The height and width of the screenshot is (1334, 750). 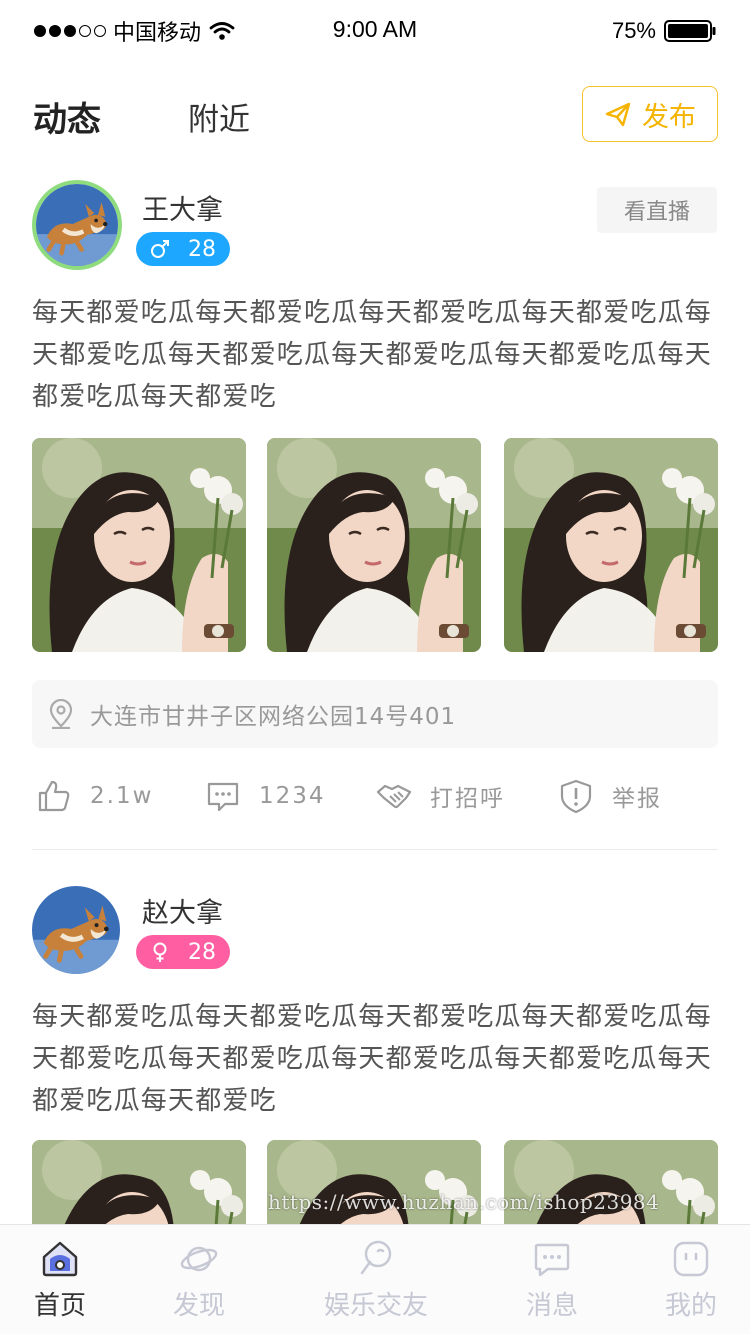 I want to click on battery-percent: 75%, so click(x=633, y=30).